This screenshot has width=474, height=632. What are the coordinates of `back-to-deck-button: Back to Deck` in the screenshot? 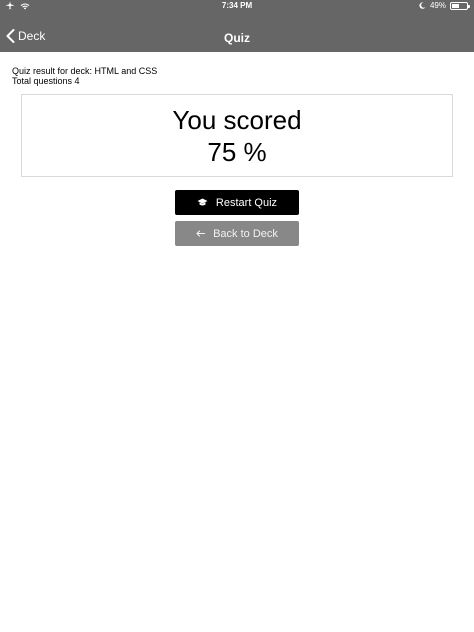 It's located at (237, 233).